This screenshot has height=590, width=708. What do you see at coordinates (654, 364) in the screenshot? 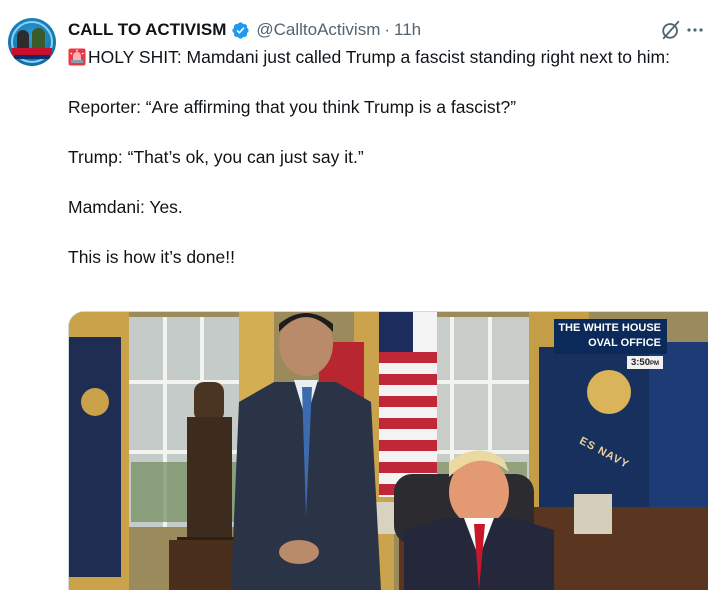
I see `clock-suffix: PM` at bounding box center [654, 364].